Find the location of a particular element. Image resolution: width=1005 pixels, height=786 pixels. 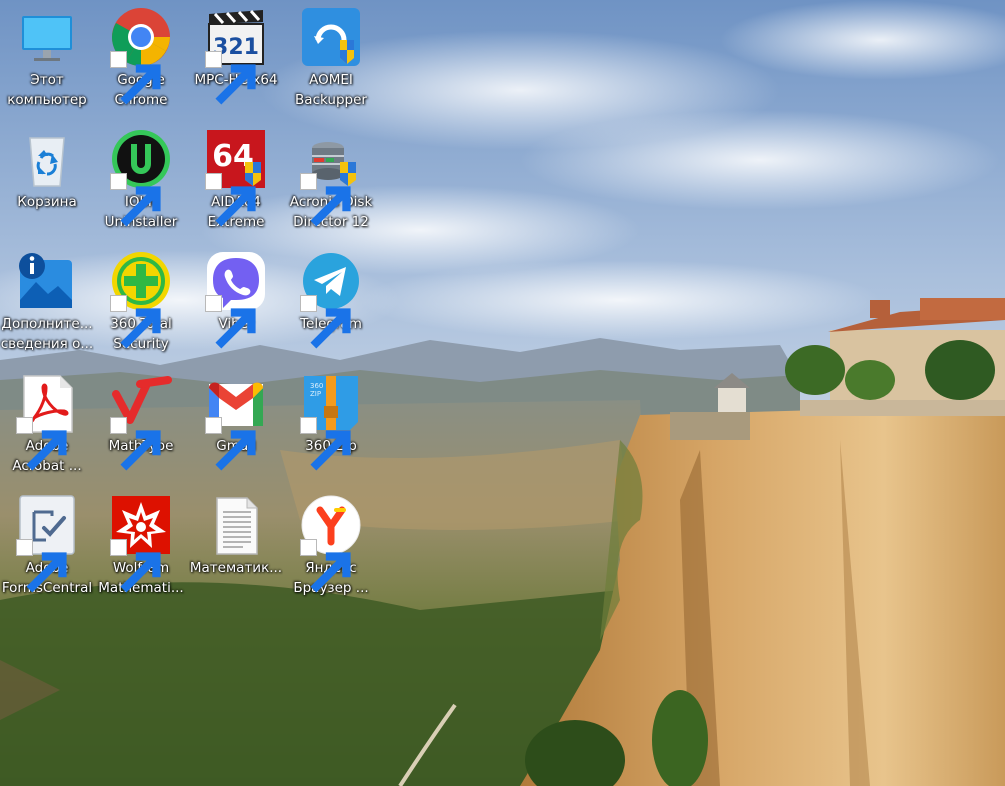

info-photo-icon is located at coordinates (47, 281).